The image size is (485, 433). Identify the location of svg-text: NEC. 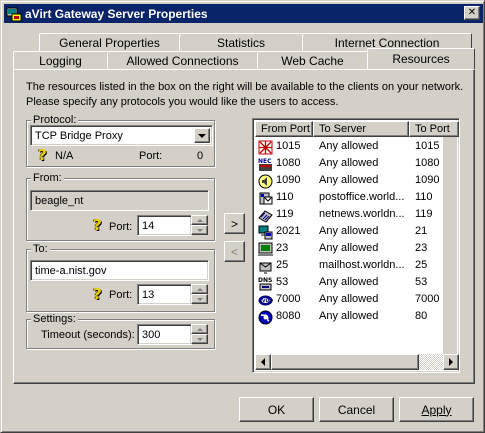
(265, 161).